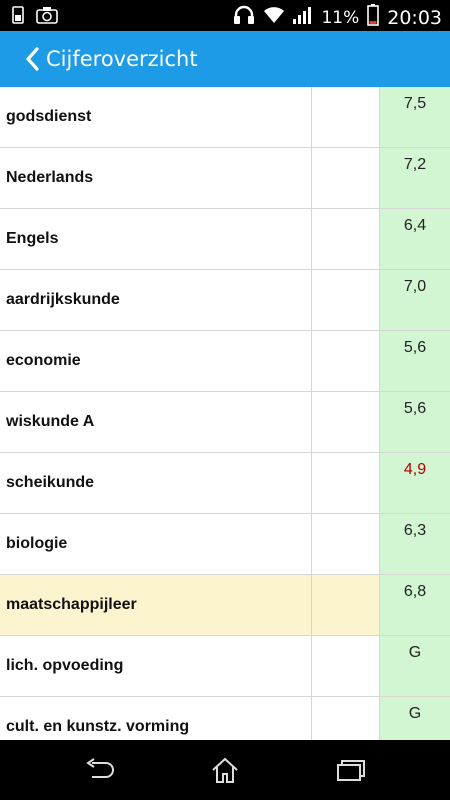 This screenshot has width=450, height=800. What do you see at coordinates (415, 300) in the screenshot?
I see `grade-cell: 7,0` at bounding box center [415, 300].